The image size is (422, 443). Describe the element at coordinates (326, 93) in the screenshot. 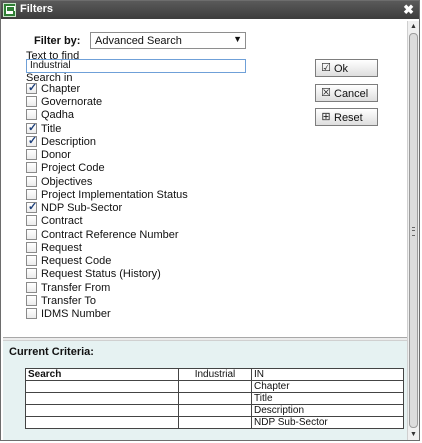

I see `cancel-icon: ☒` at that location.